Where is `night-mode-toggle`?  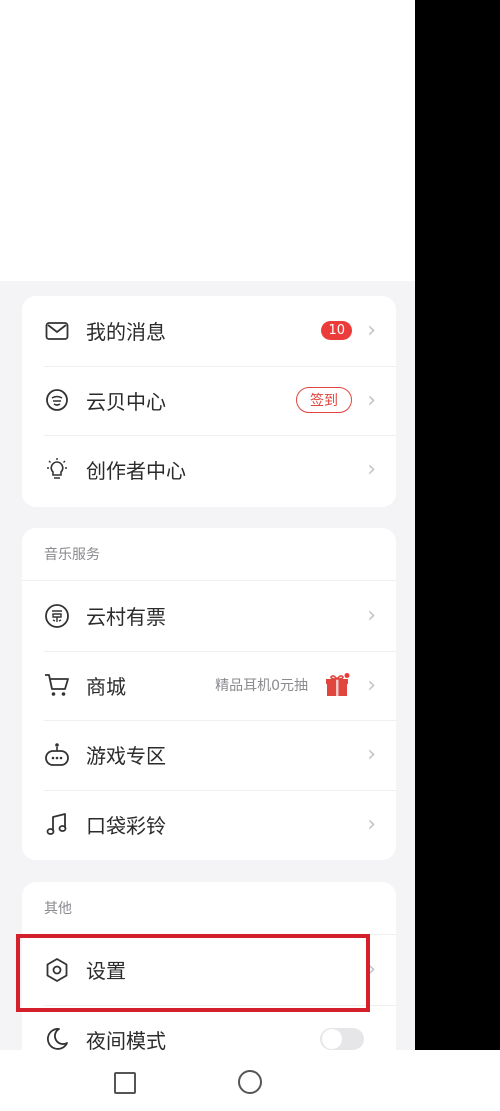 night-mode-toggle is located at coordinates (342, 1039).